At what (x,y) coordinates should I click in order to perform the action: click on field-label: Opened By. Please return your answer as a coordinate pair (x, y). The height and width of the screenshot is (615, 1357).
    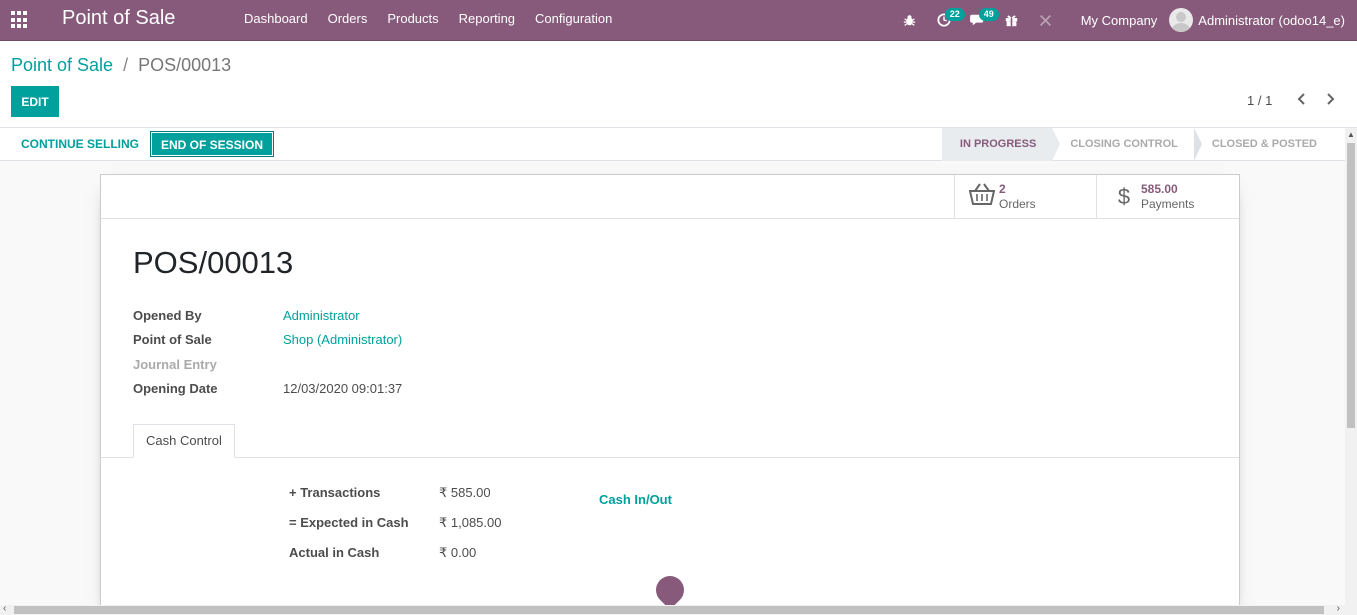
    Looking at the image, I should click on (167, 315).